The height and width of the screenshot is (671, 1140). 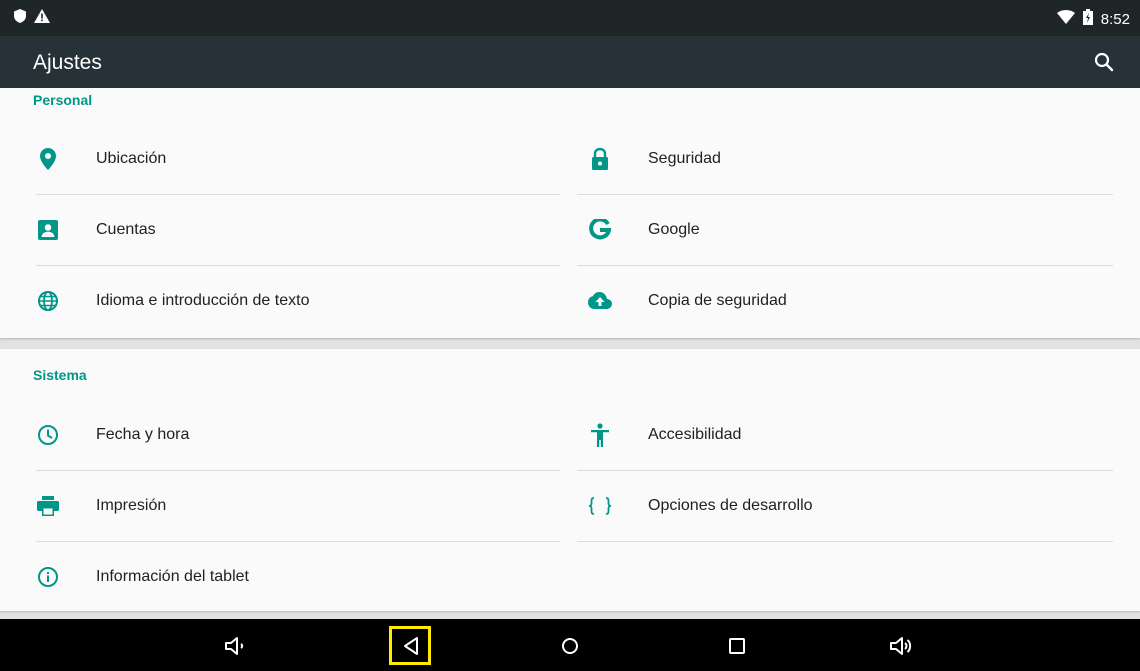 What do you see at coordinates (600, 506) in the screenshot?
I see `code-braces-icon` at bounding box center [600, 506].